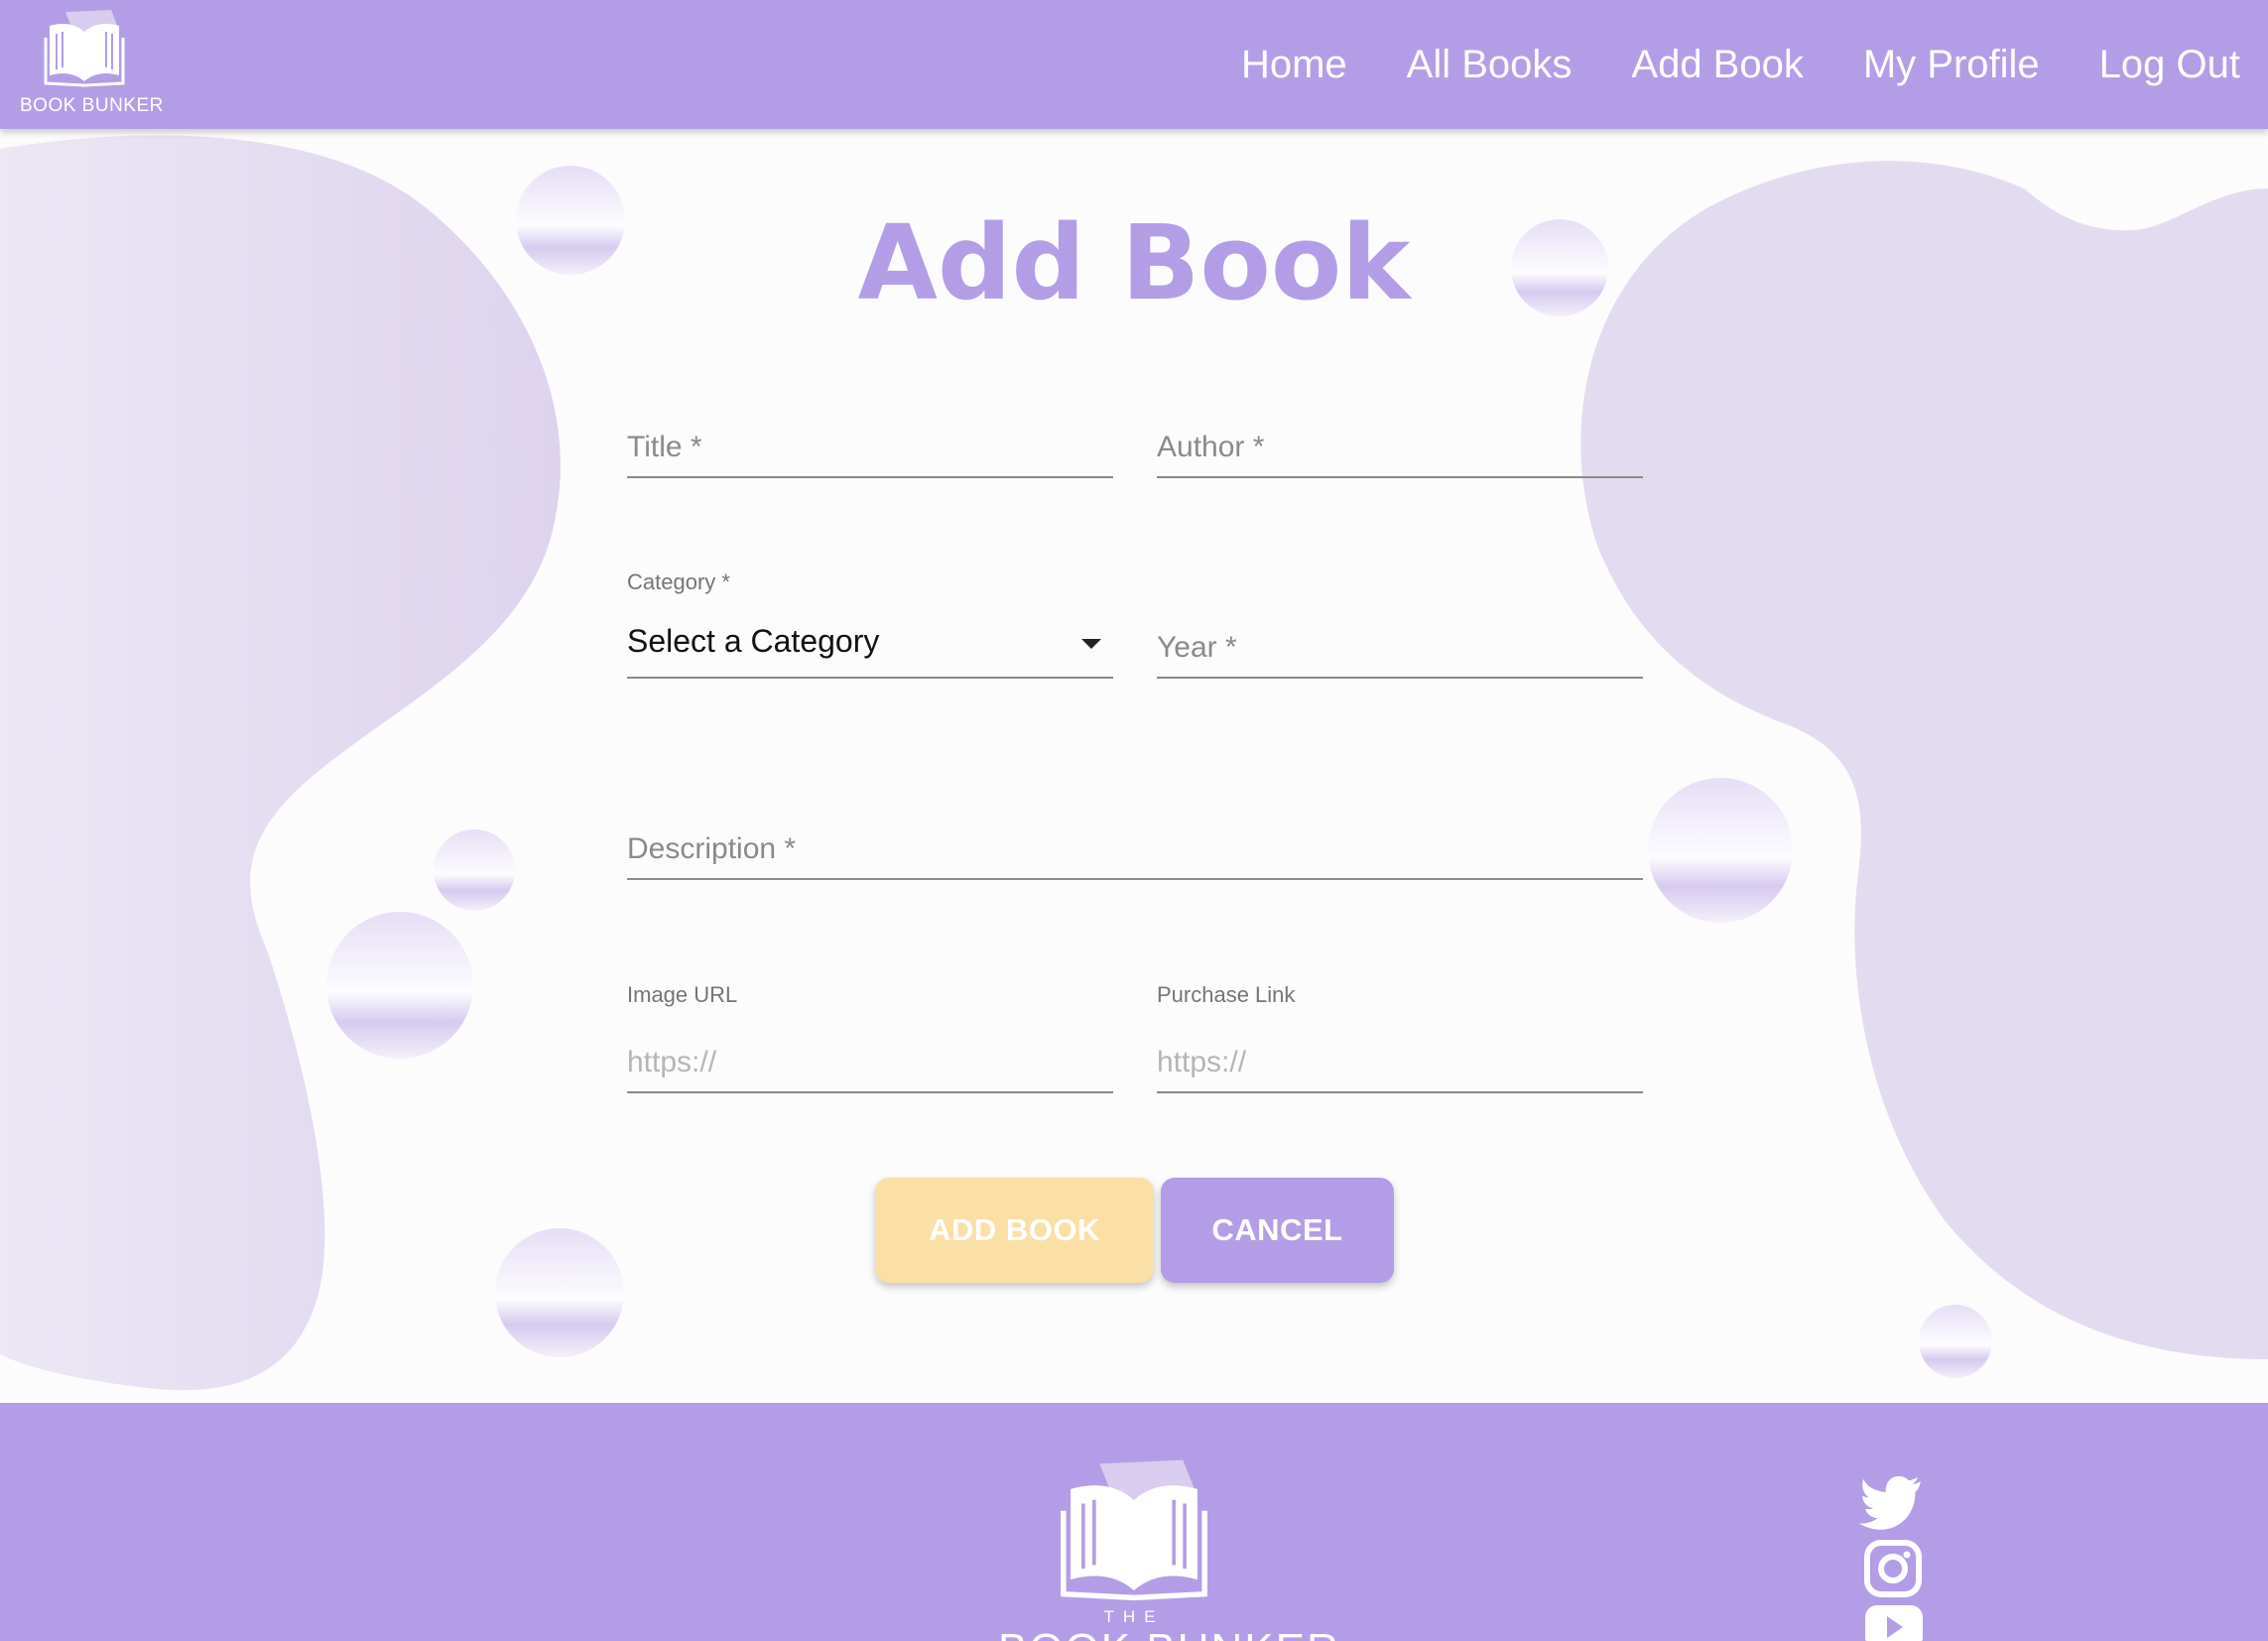 The height and width of the screenshot is (1641, 2268). I want to click on twitter-icon, so click(1892, 1506).